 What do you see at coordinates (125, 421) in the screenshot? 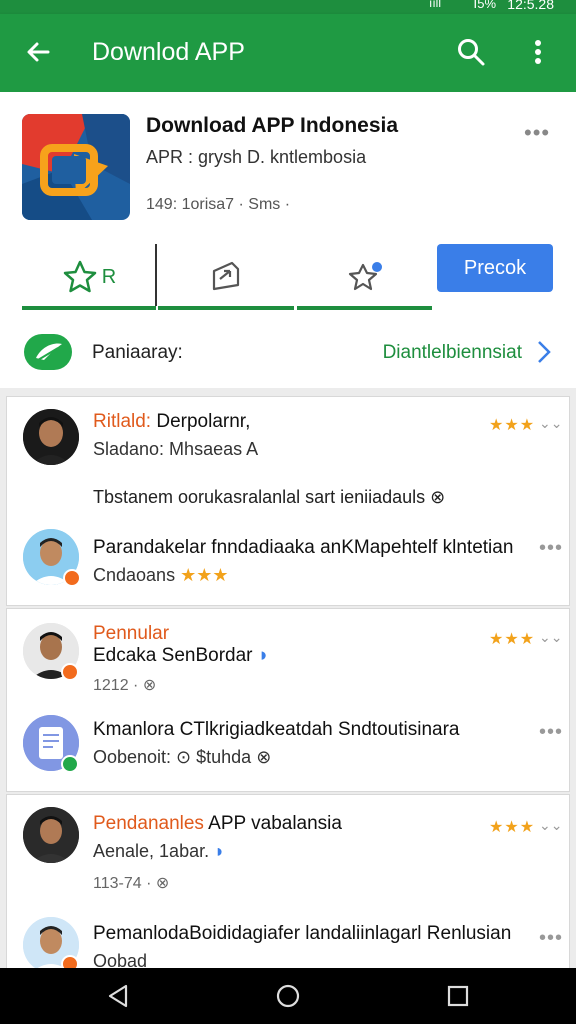
I see `reviewer-highlight: Ritlald:` at bounding box center [125, 421].